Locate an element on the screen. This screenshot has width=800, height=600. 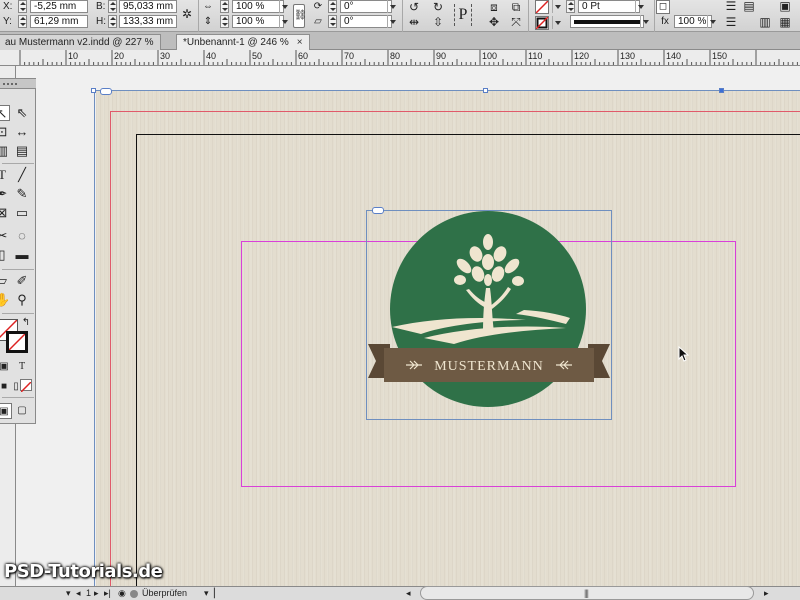
scale-x-stepper is located at coordinates (224, 6).